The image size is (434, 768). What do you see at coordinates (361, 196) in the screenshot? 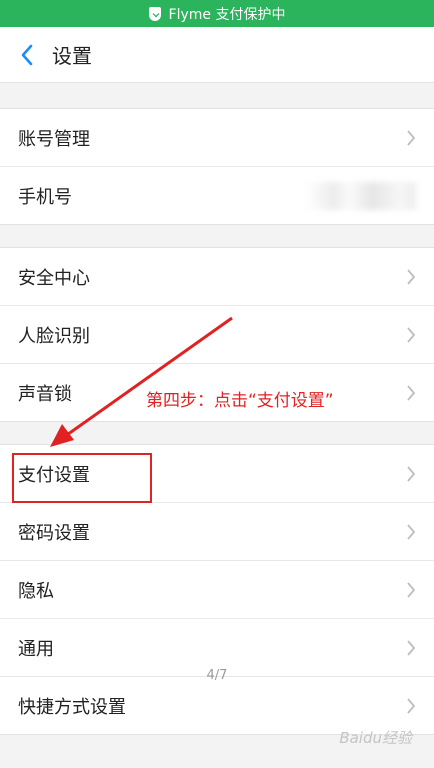
I see `phone-number-redacted` at bounding box center [361, 196].